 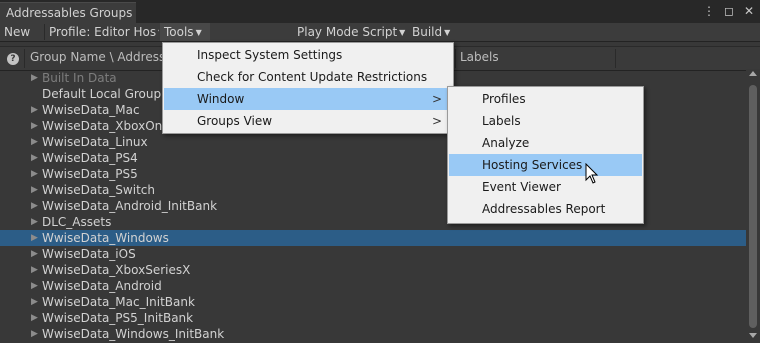 I want to click on menu-item-label: Analyze, so click(x=506, y=143).